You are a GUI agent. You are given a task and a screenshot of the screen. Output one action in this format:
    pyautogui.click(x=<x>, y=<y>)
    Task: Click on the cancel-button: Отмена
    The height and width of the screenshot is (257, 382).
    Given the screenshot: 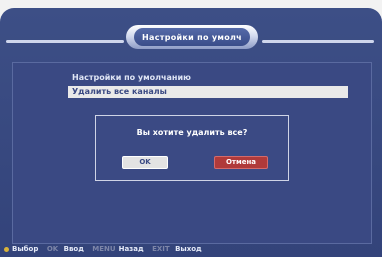 What is the action you would take?
    pyautogui.click(x=241, y=162)
    